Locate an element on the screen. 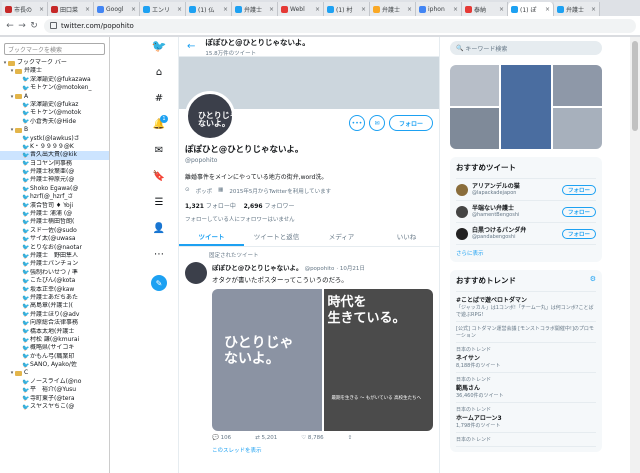  twitter-logo-icon: 🐦 is located at coordinates (159, 46).